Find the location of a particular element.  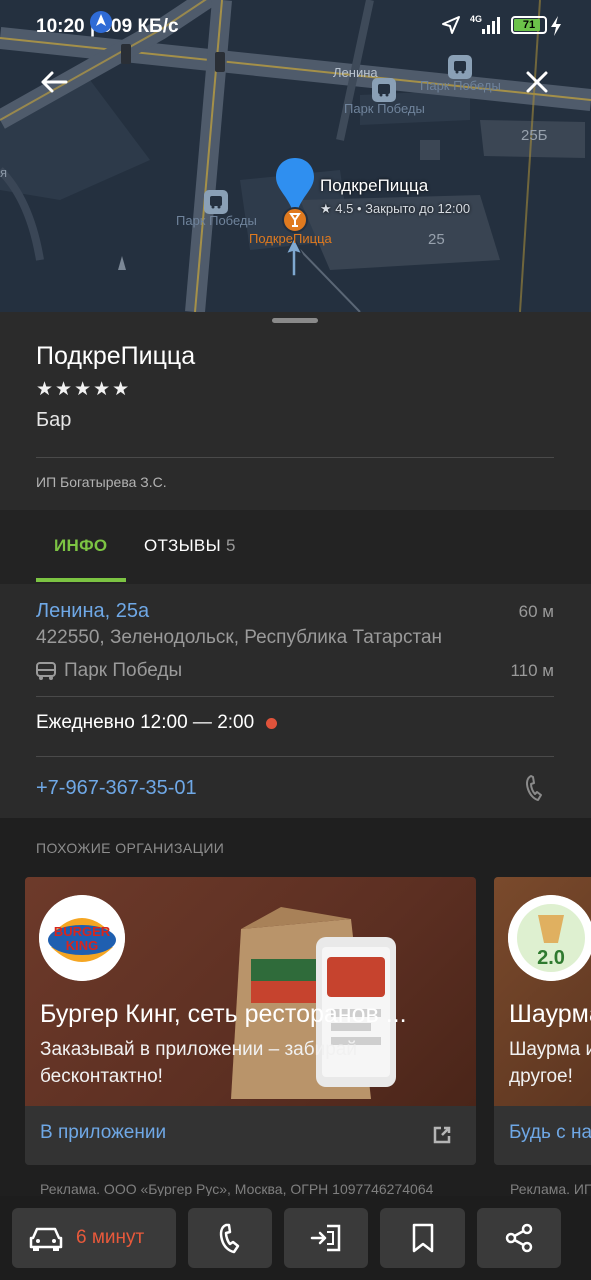

map-poi-name: ПодкреПицца is located at coordinates (374, 186).